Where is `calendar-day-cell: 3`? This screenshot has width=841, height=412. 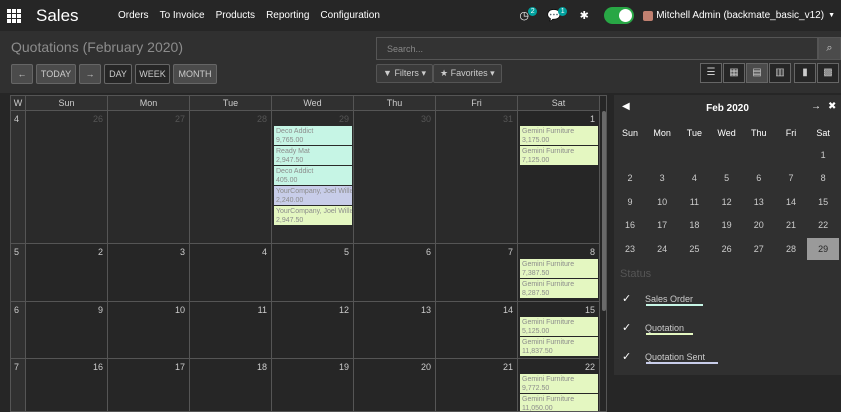
calendar-day-cell: 3 is located at coordinates (149, 273).